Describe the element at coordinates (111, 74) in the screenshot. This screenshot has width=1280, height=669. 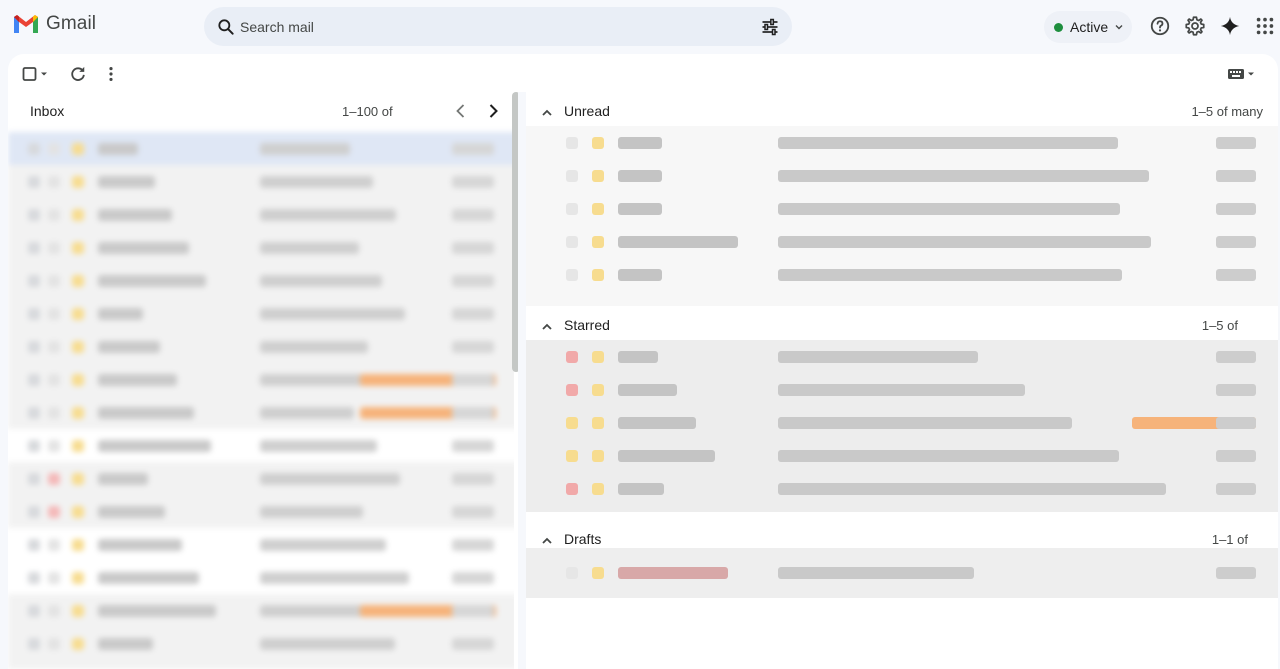
I see `more-vert-icon` at that location.